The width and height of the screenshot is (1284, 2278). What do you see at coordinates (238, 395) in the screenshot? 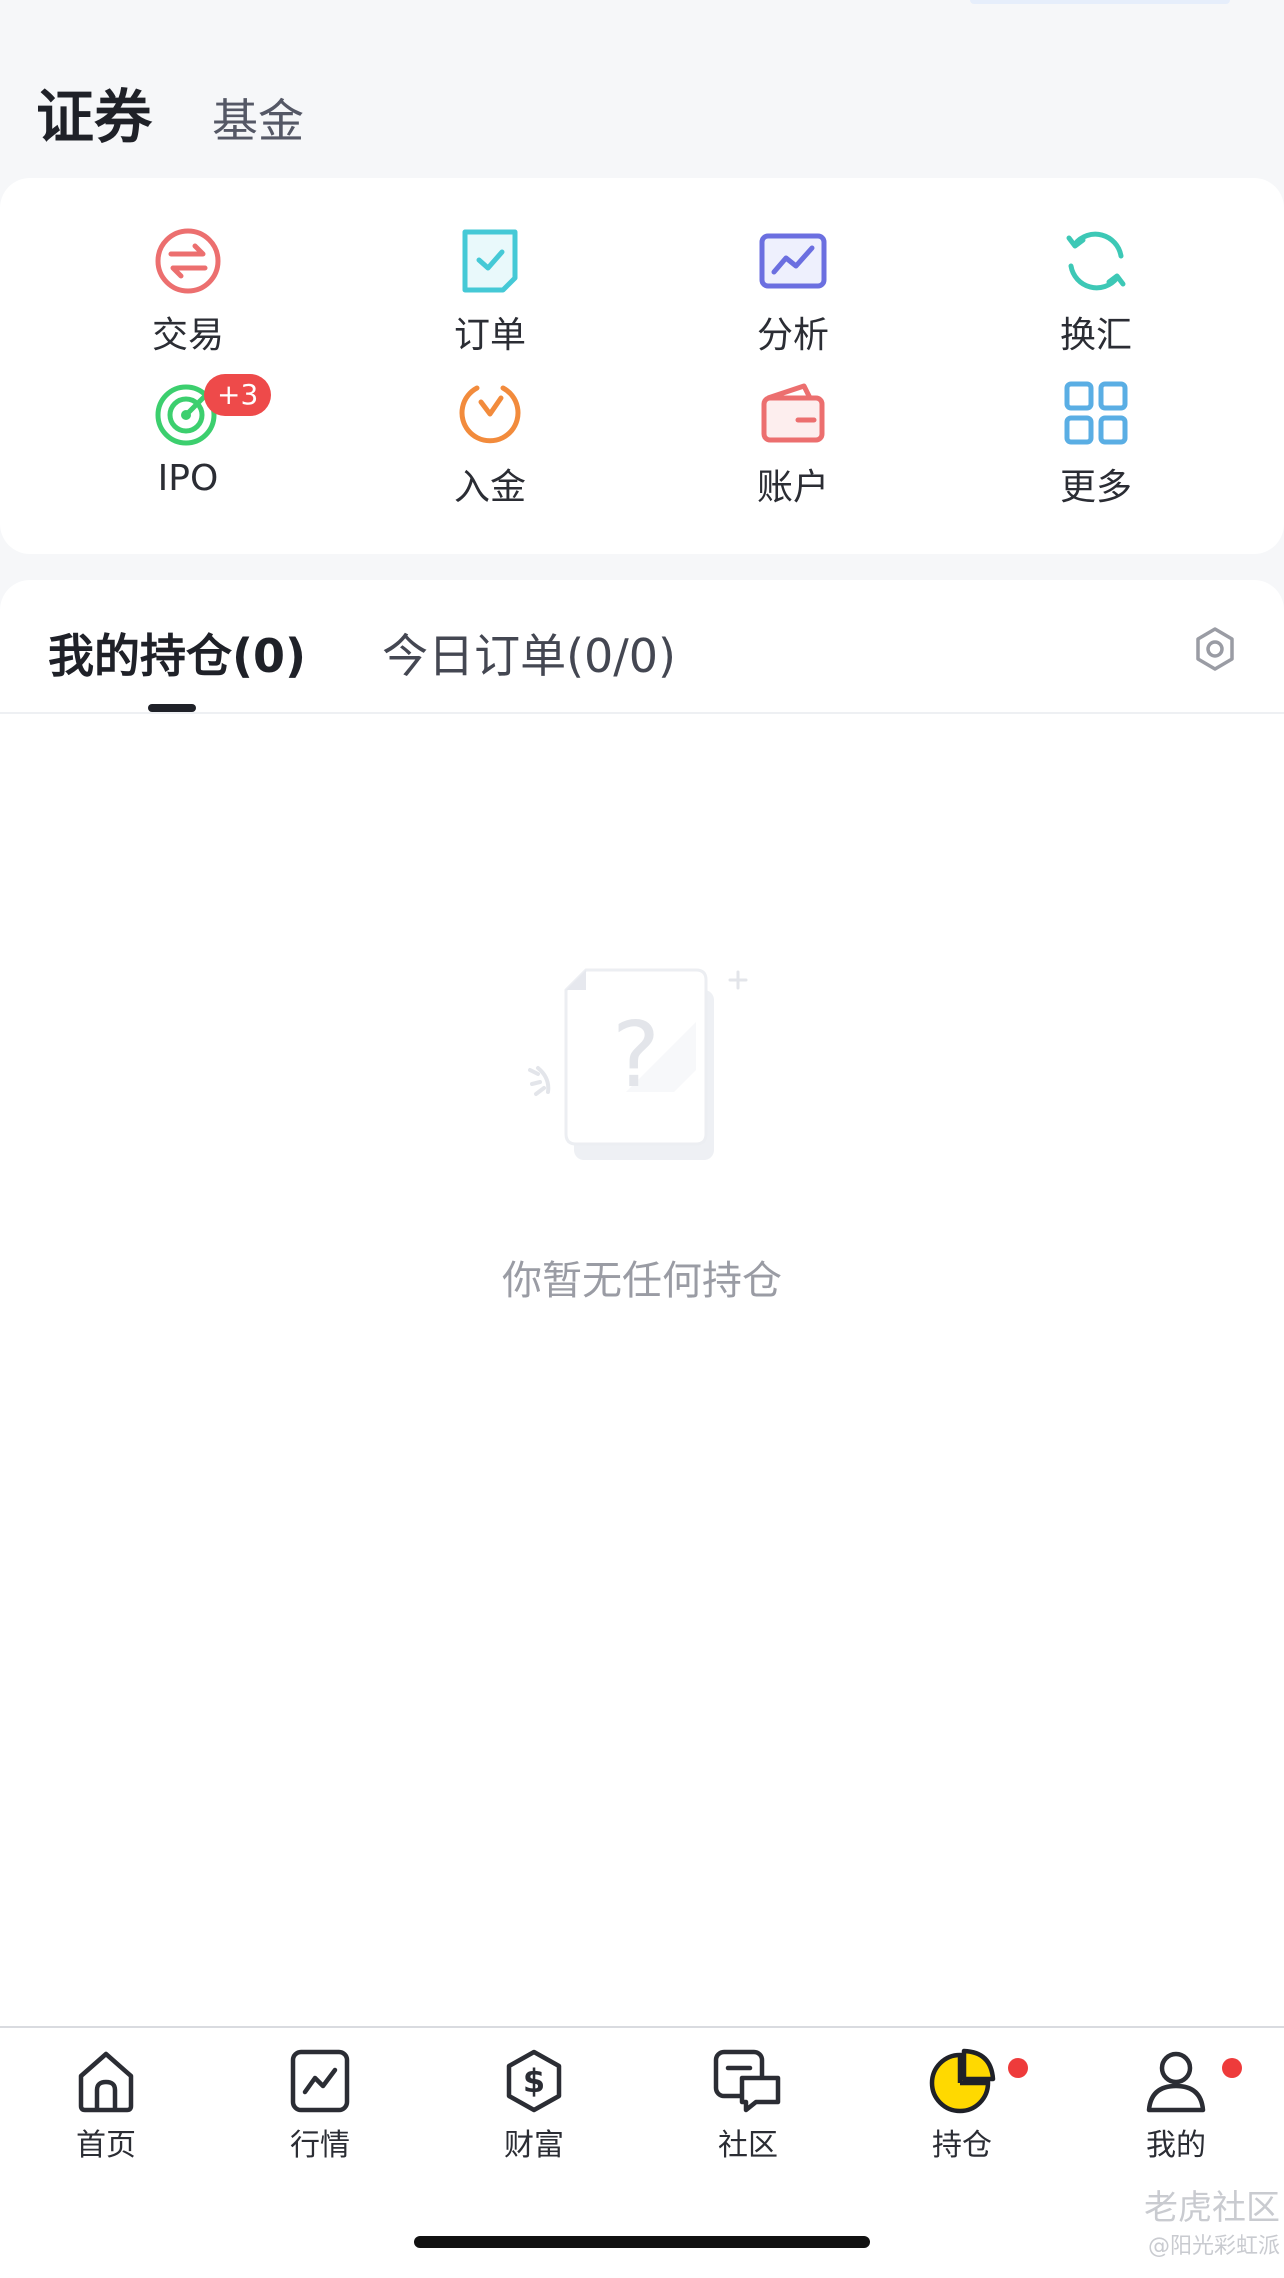
I see `ipo-badge: +3` at bounding box center [238, 395].